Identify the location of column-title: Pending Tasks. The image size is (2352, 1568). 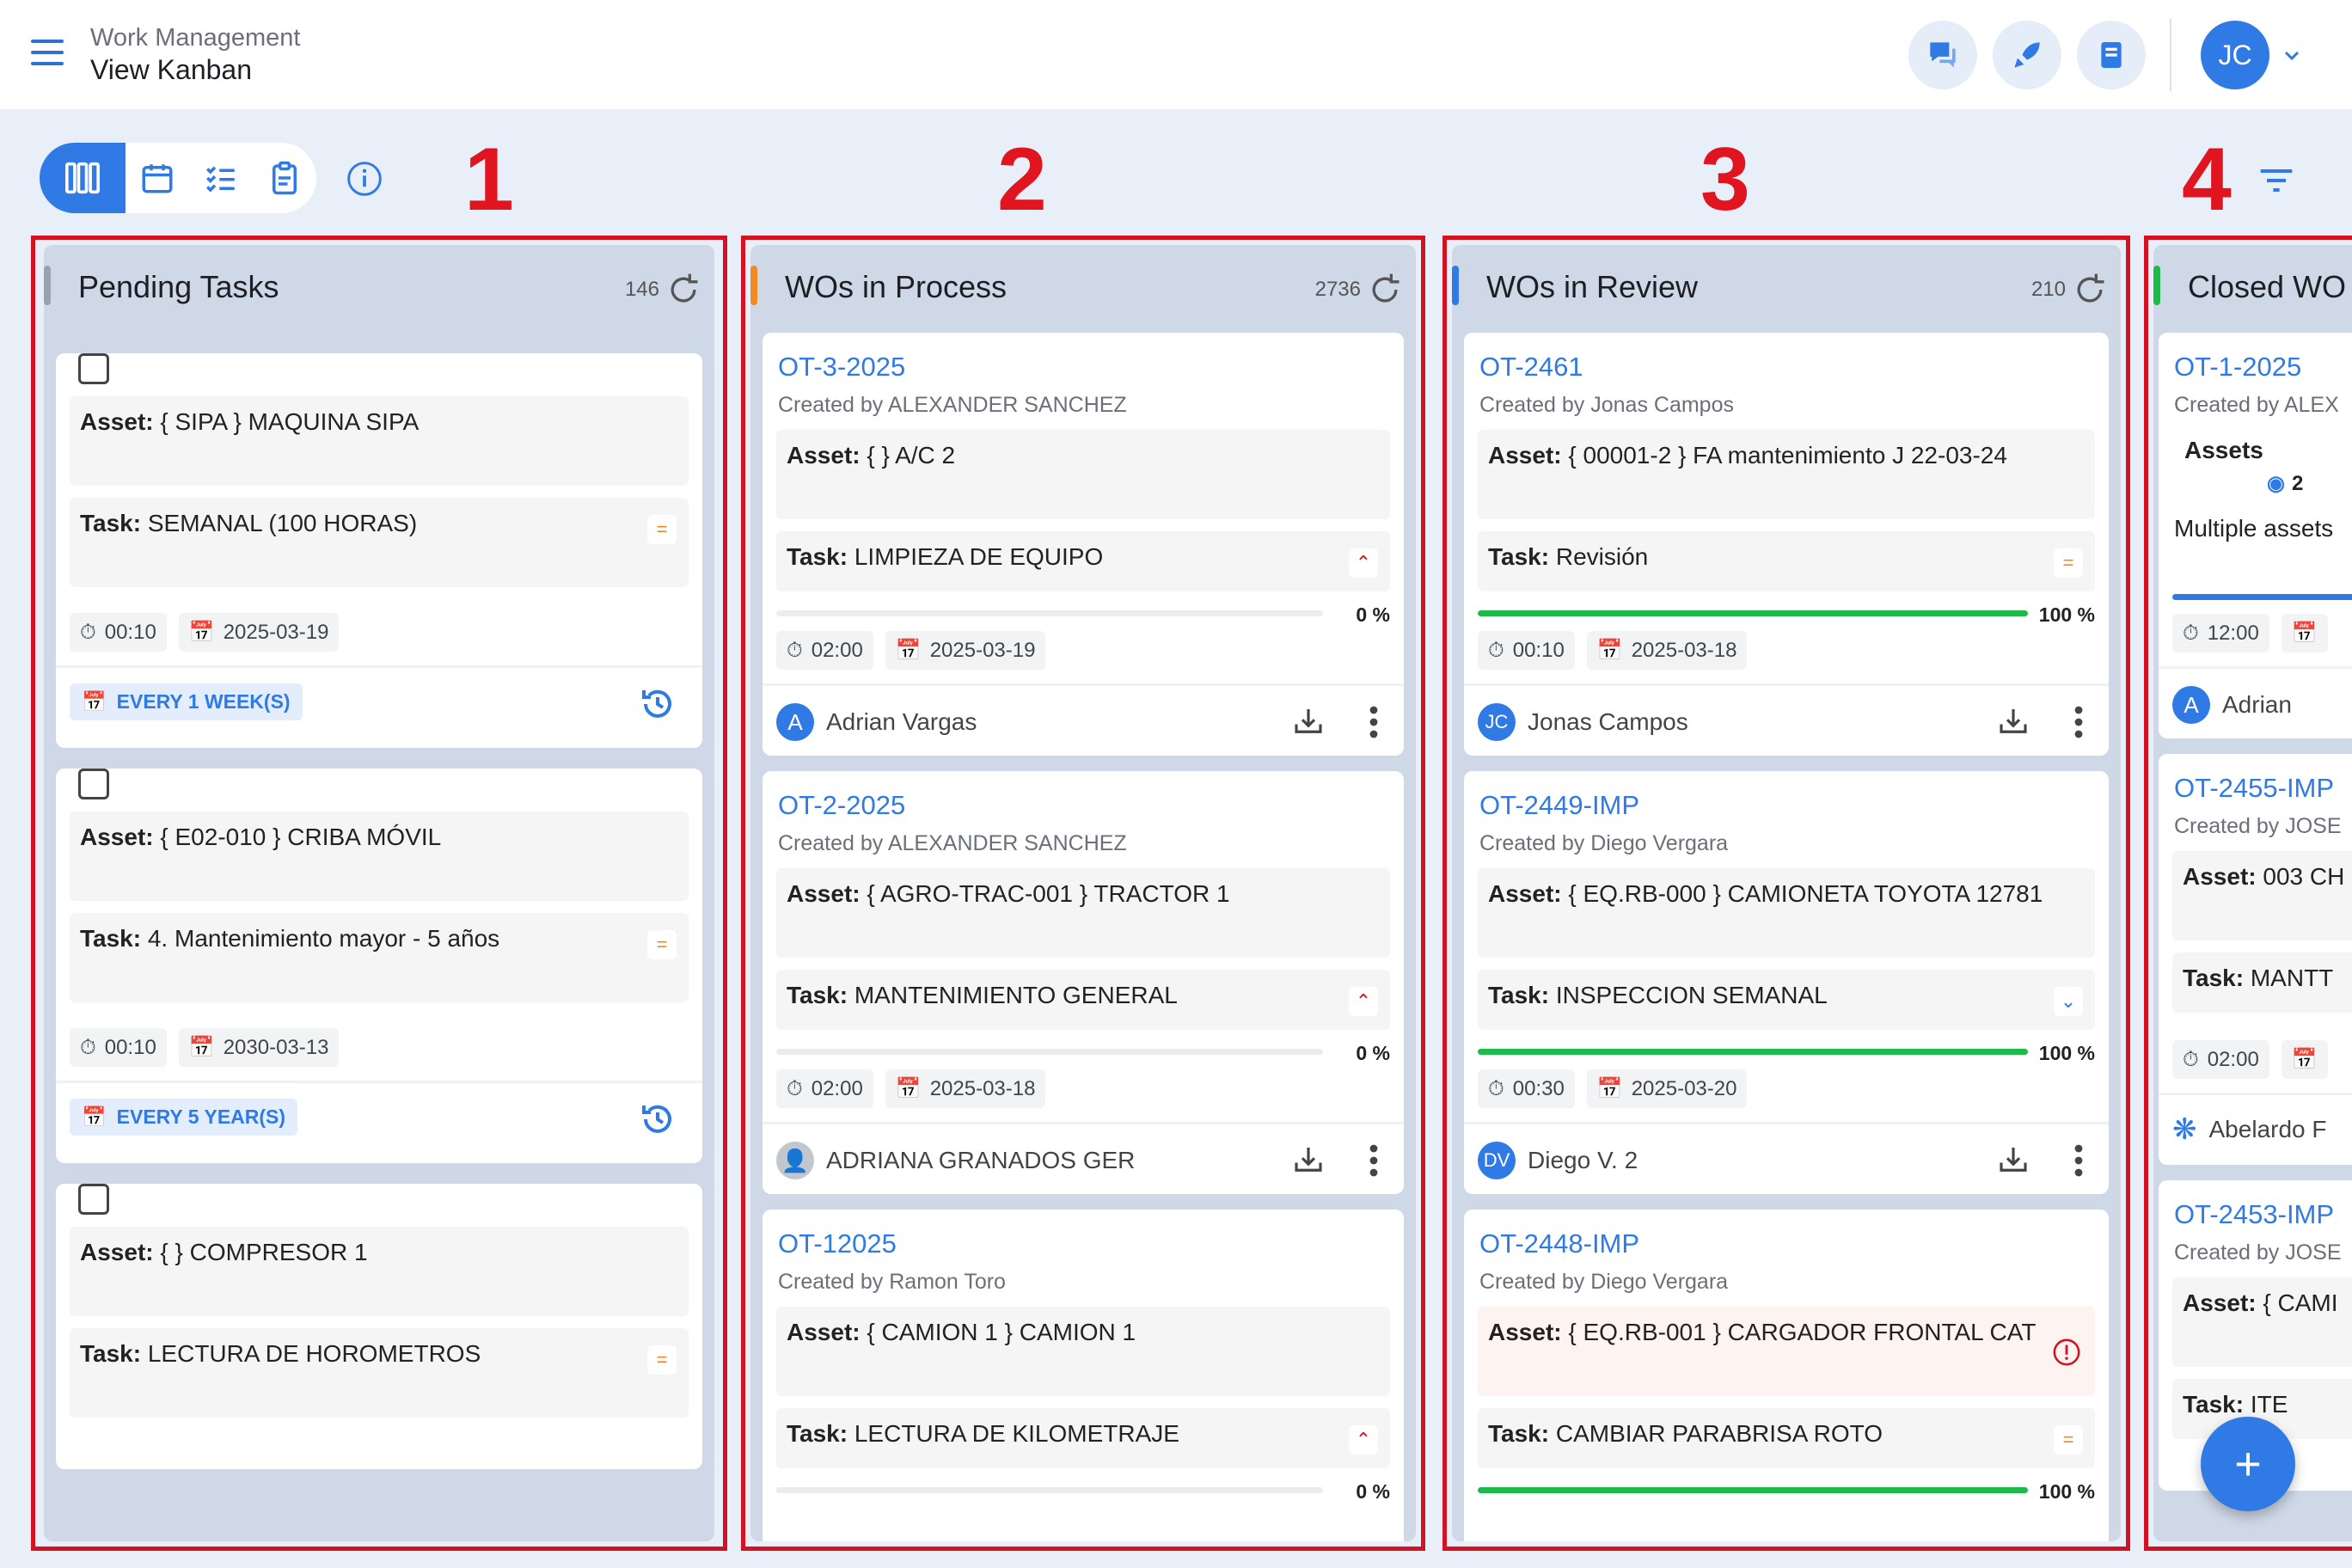
(178, 286).